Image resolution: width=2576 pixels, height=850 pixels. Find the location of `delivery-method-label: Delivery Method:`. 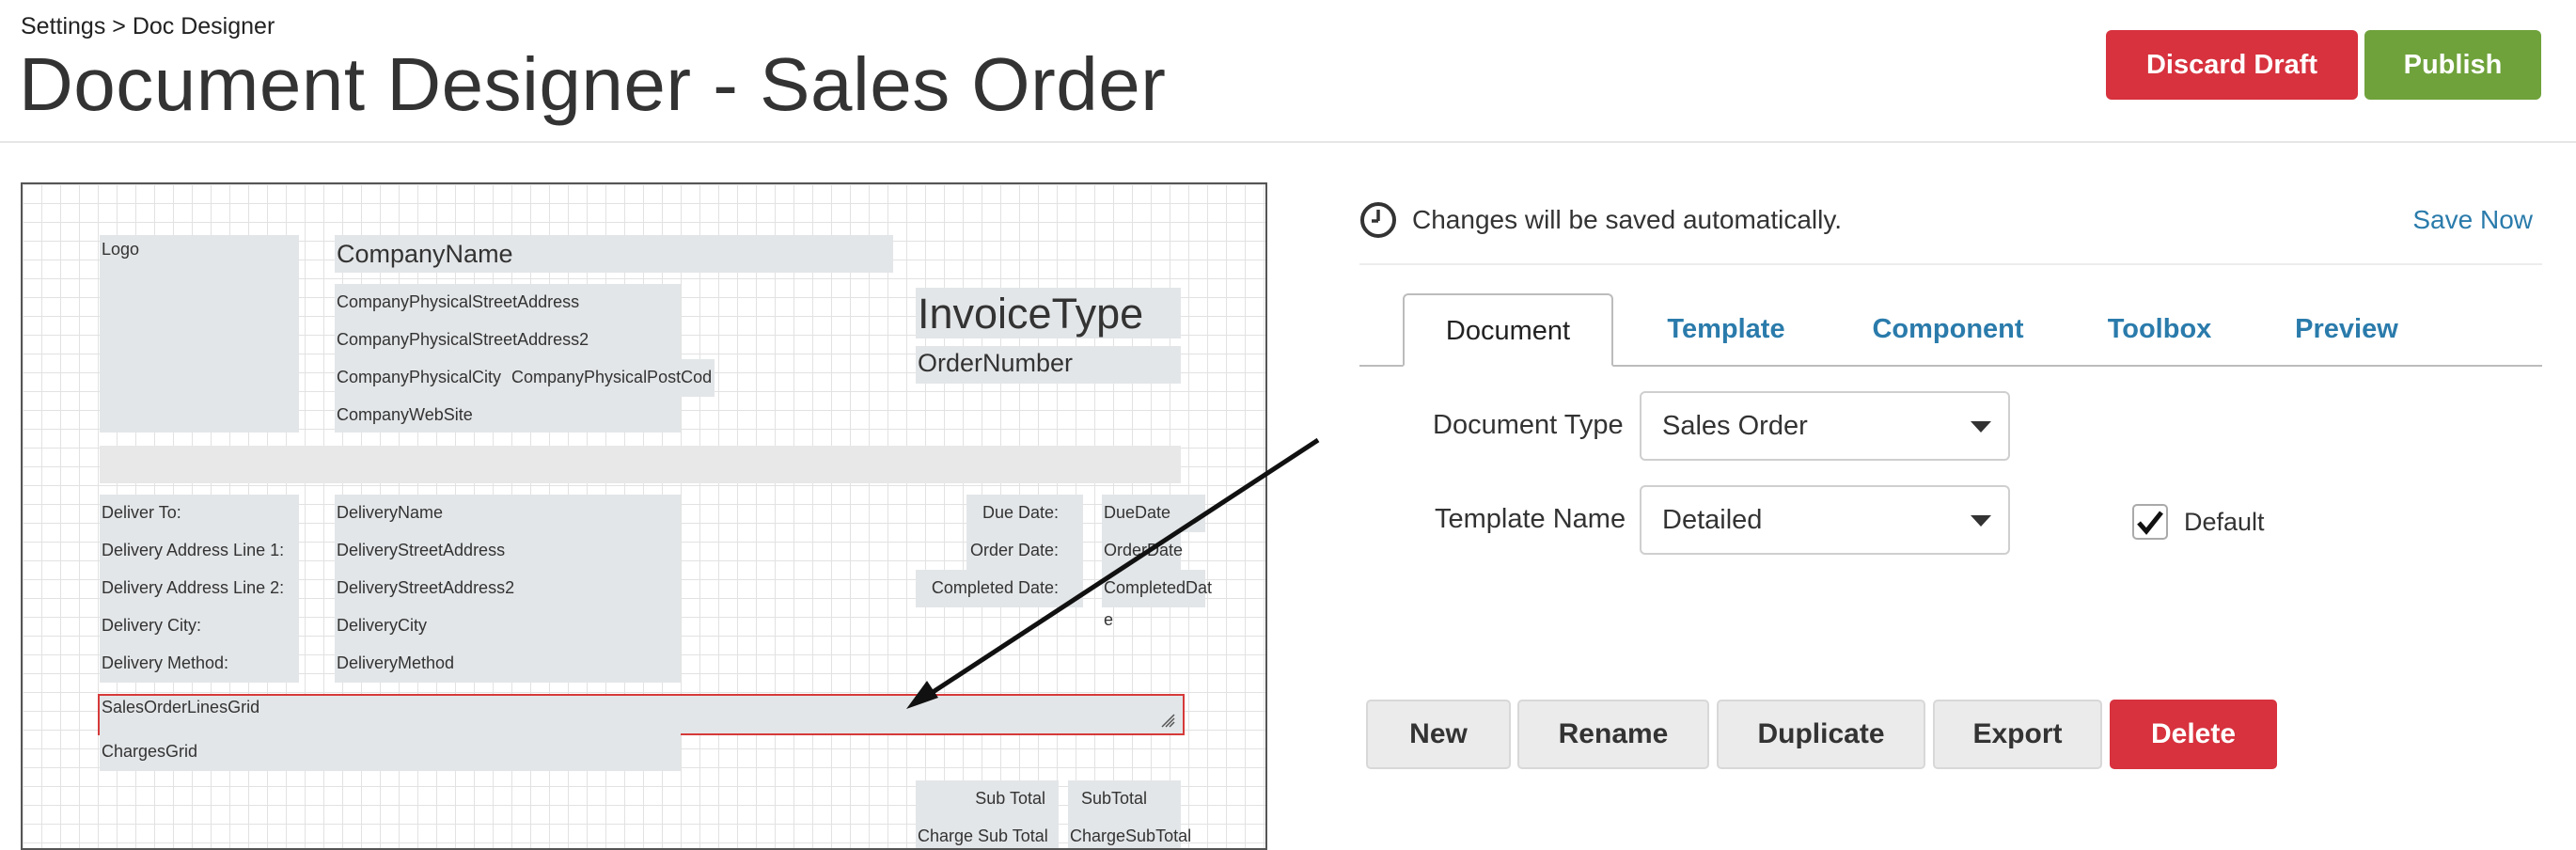

delivery-method-label: Delivery Method: is located at coordinates (165, 664).